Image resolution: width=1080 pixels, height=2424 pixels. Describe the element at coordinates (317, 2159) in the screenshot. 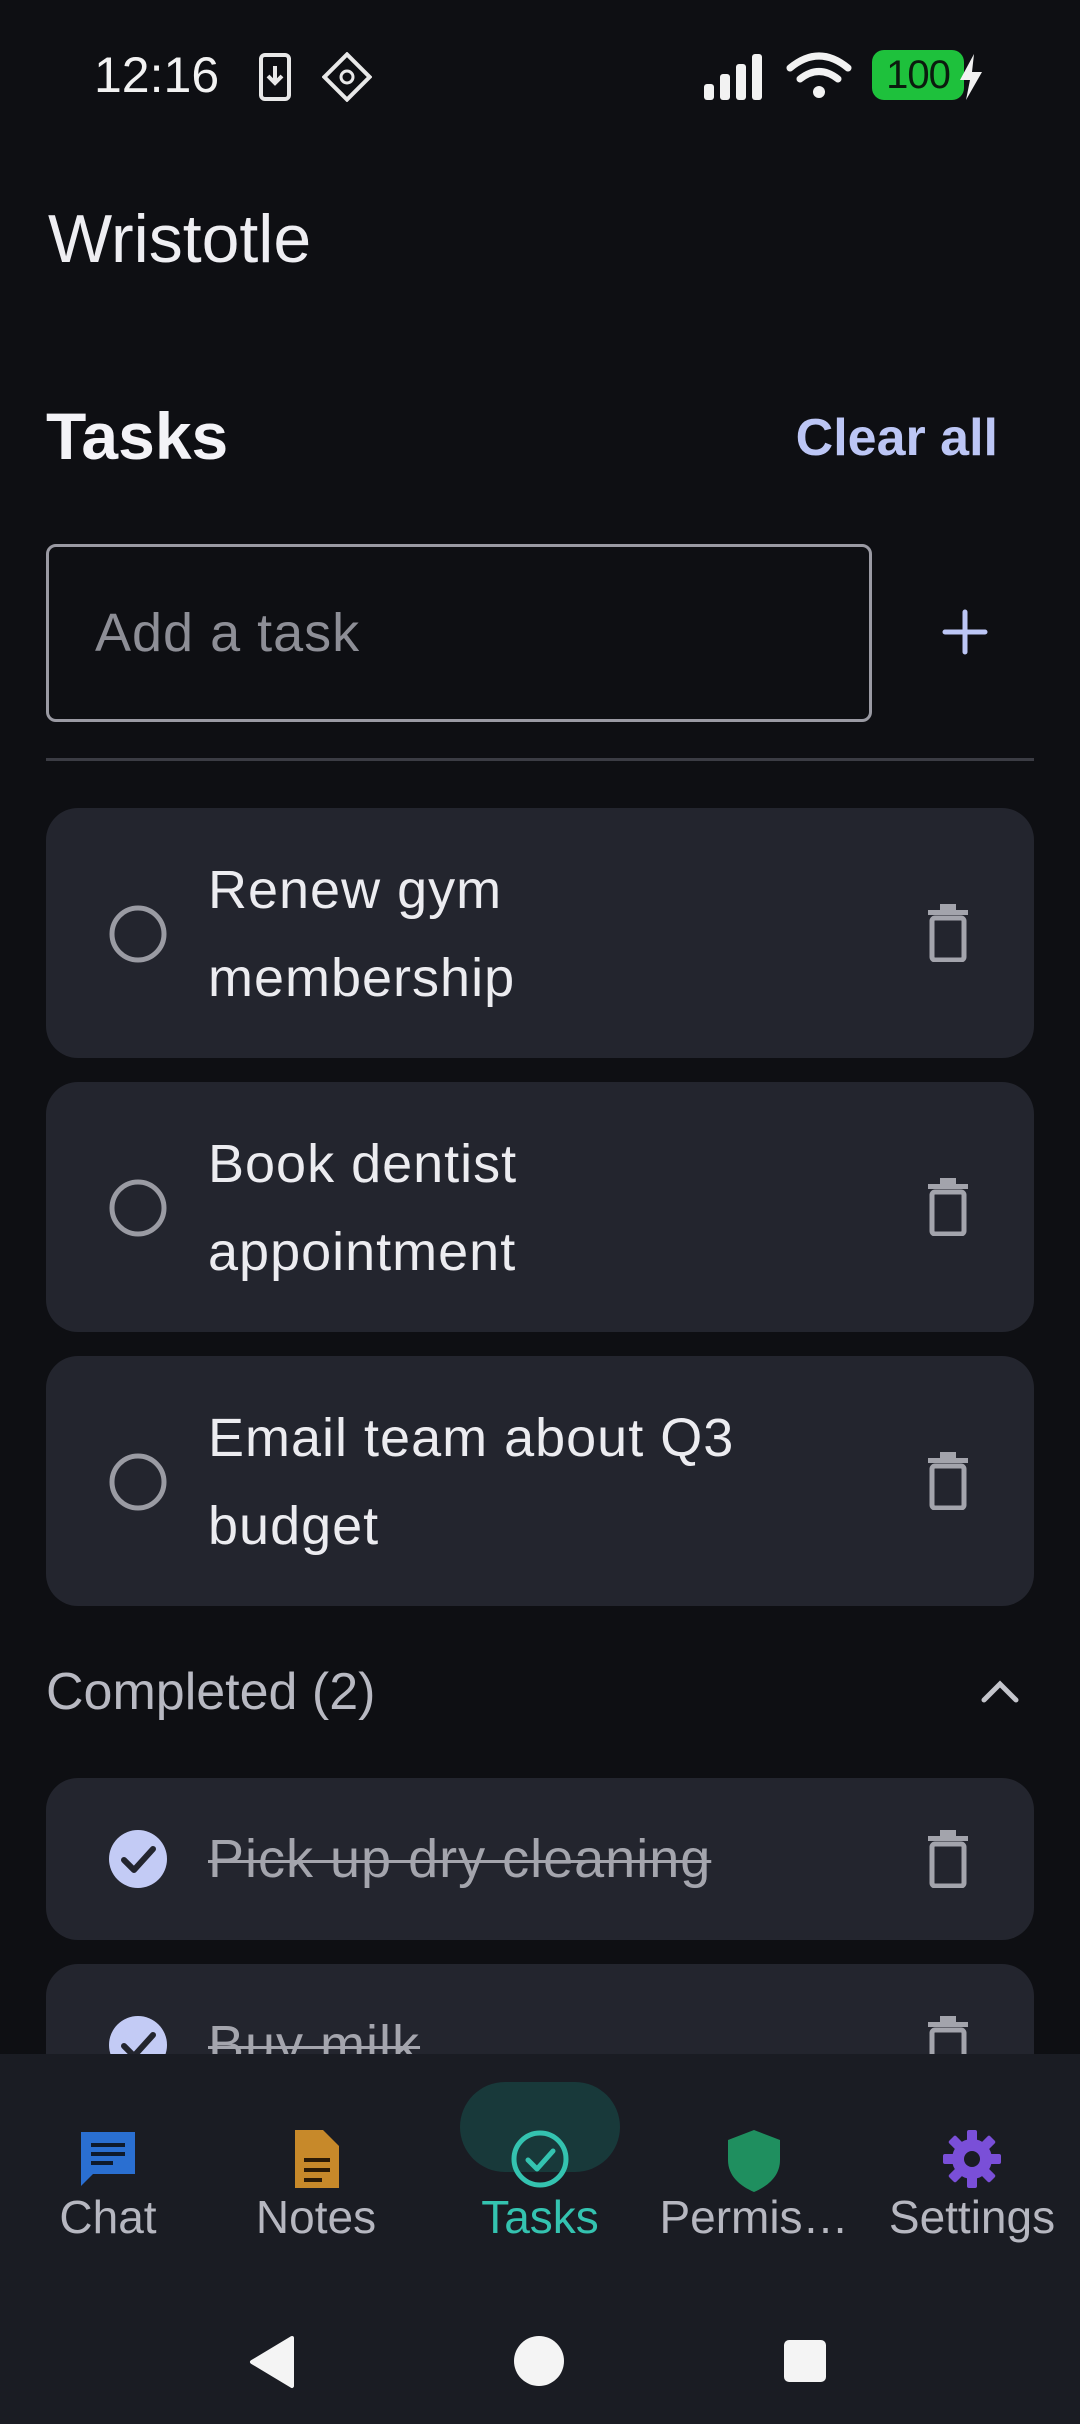

I see `note-icon` at that location.